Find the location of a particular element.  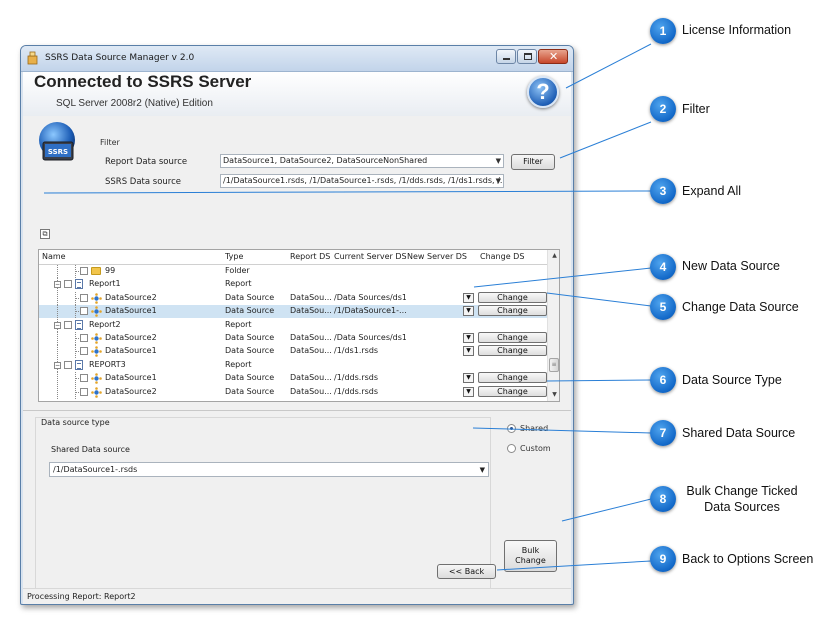

scroll-down-icon: ▼ is located at coordinates (553, 395).